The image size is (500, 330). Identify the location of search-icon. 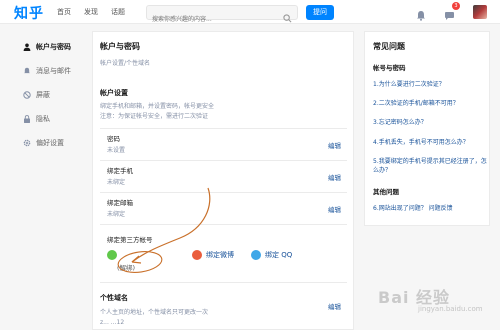
(287, 17).